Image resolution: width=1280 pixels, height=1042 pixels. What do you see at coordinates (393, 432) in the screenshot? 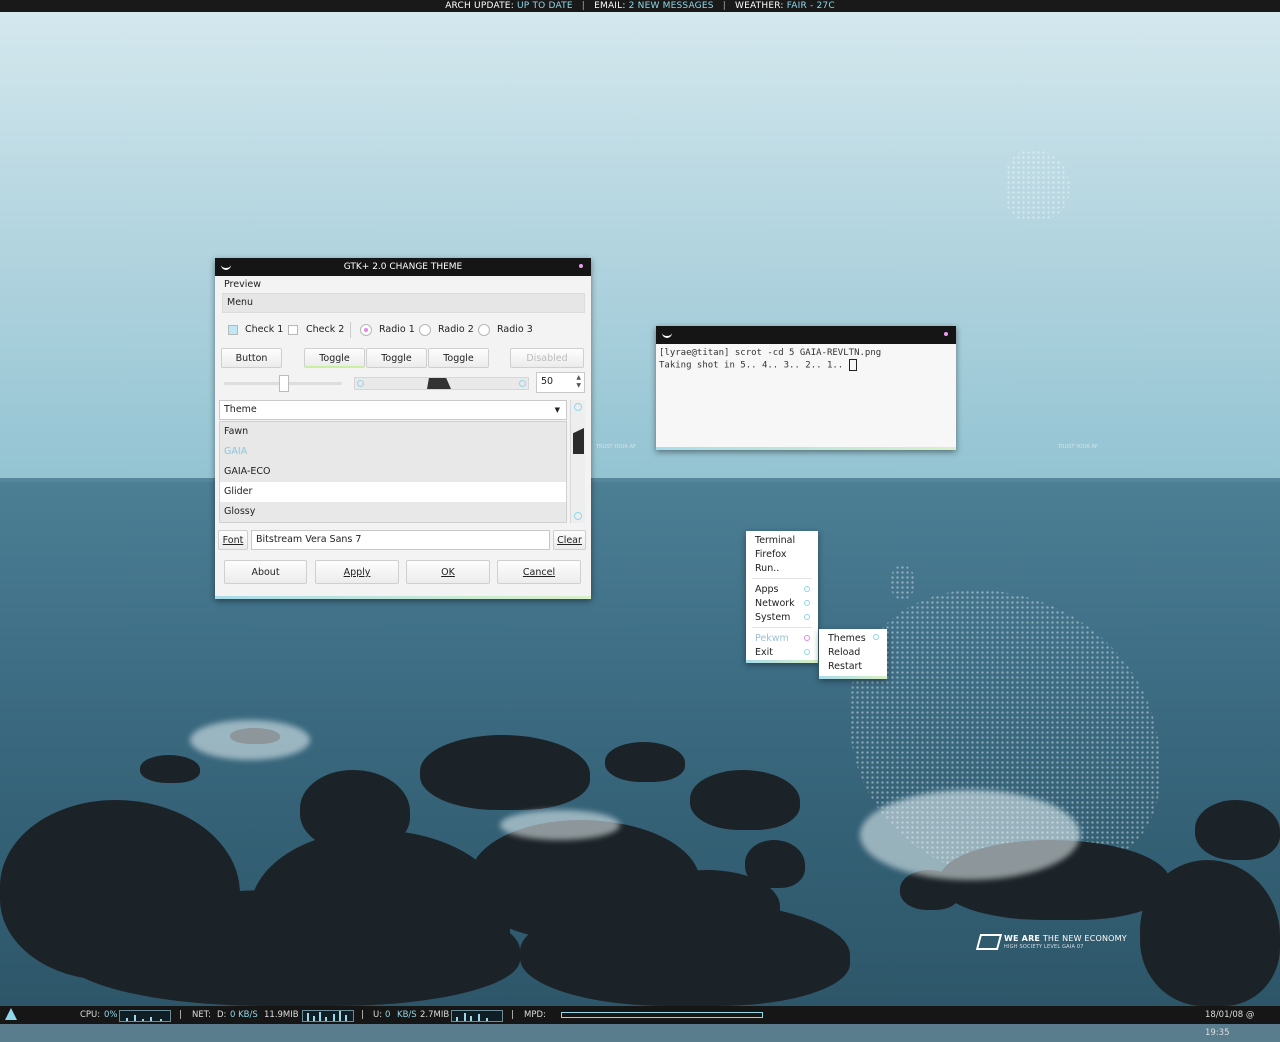
I see `list-item: Fawn` at bounding box center [393, 432].